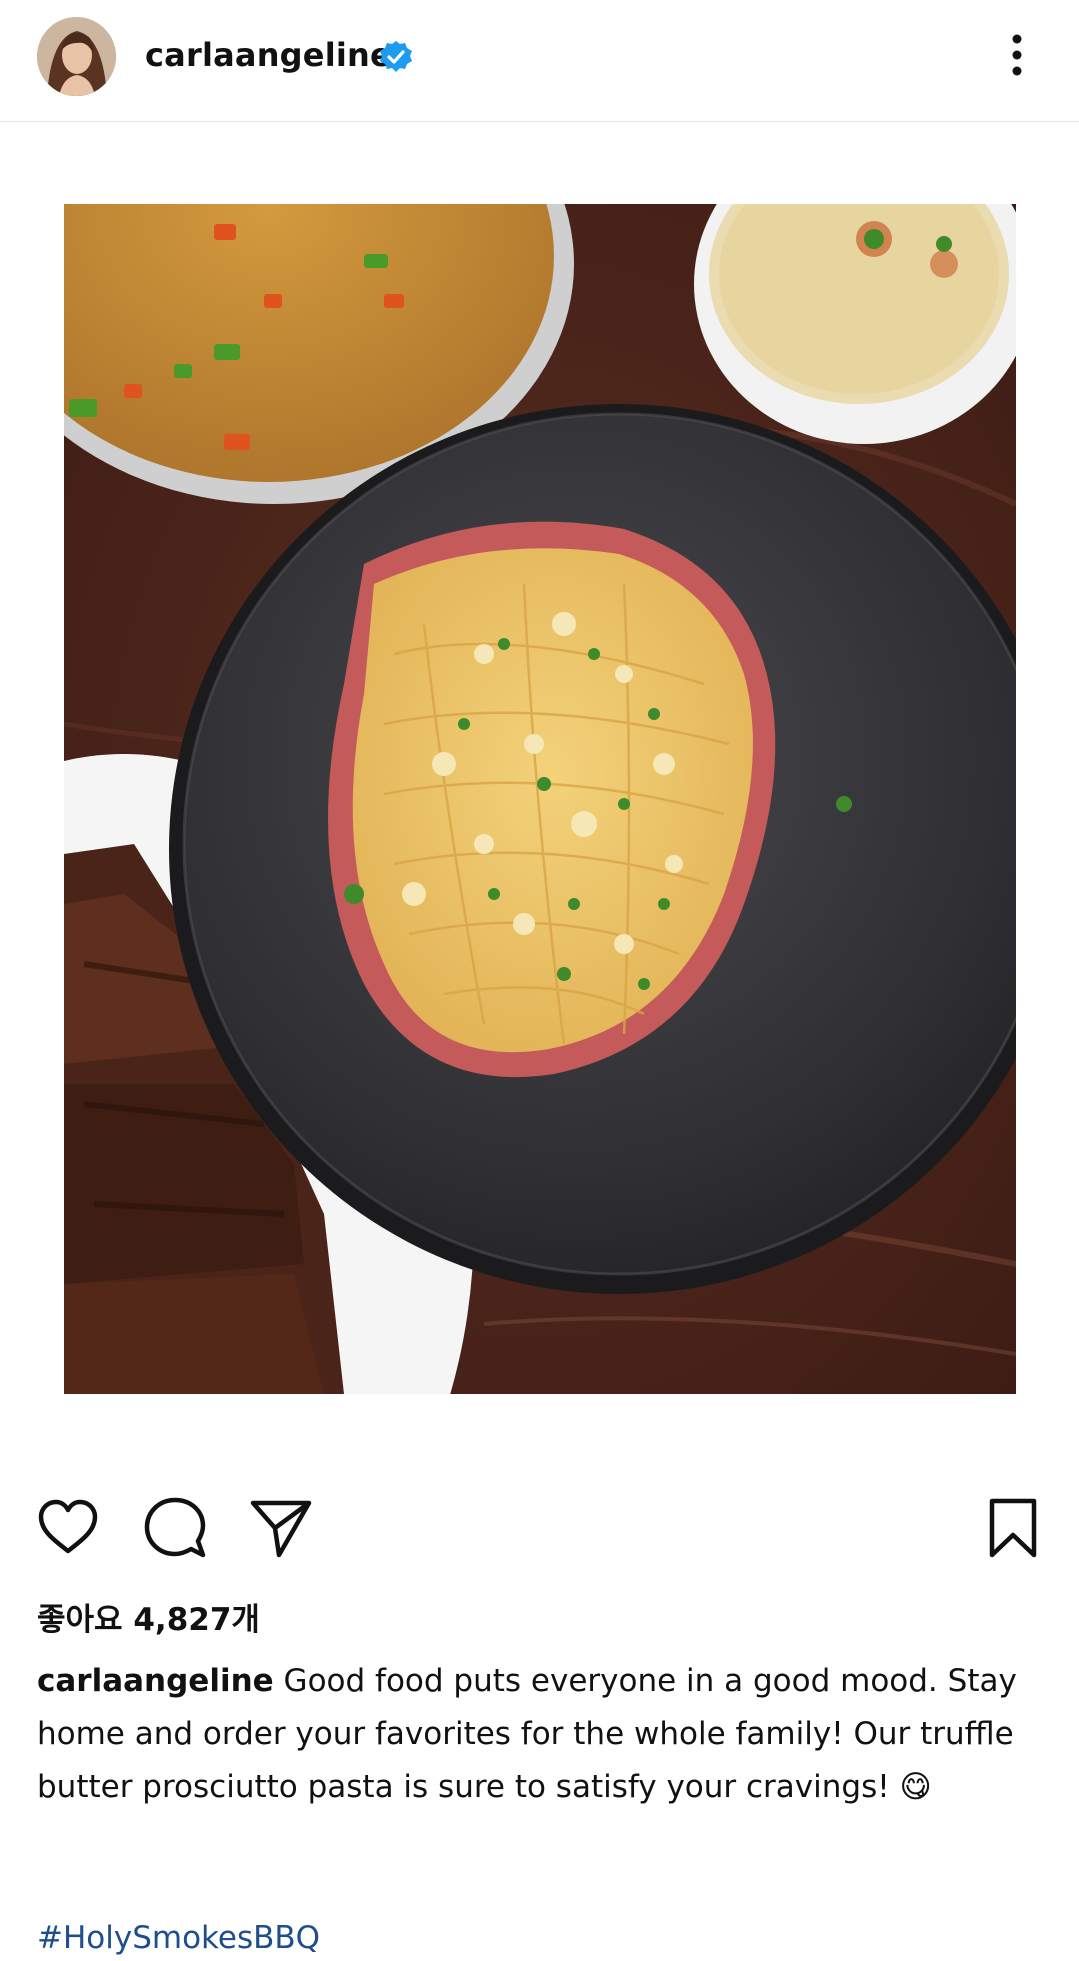 The height and width of the screenshot is (1961, 1079). What do you see at coordinates (175, 1528) in the screenshot?
I see `comment-icon` at bounding box center [175, 1528].